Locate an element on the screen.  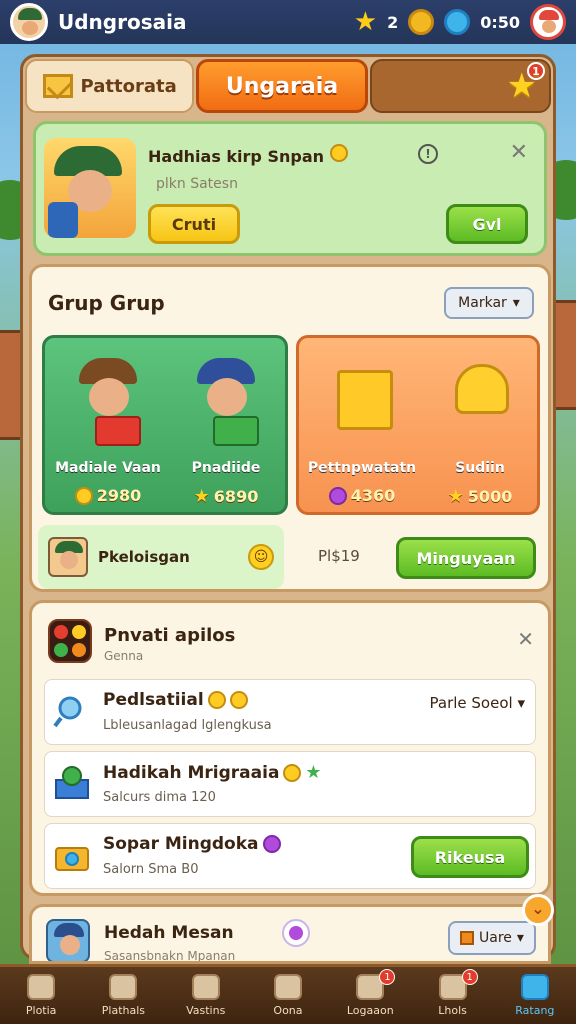
offer-price: ★ 5000 is located at coordinates (480, 496).